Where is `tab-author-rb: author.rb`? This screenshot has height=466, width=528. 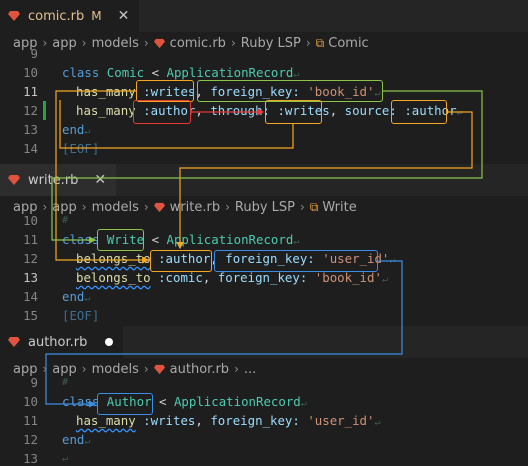 tab-author-rb: author.rb is located at coordinates (62, 342).